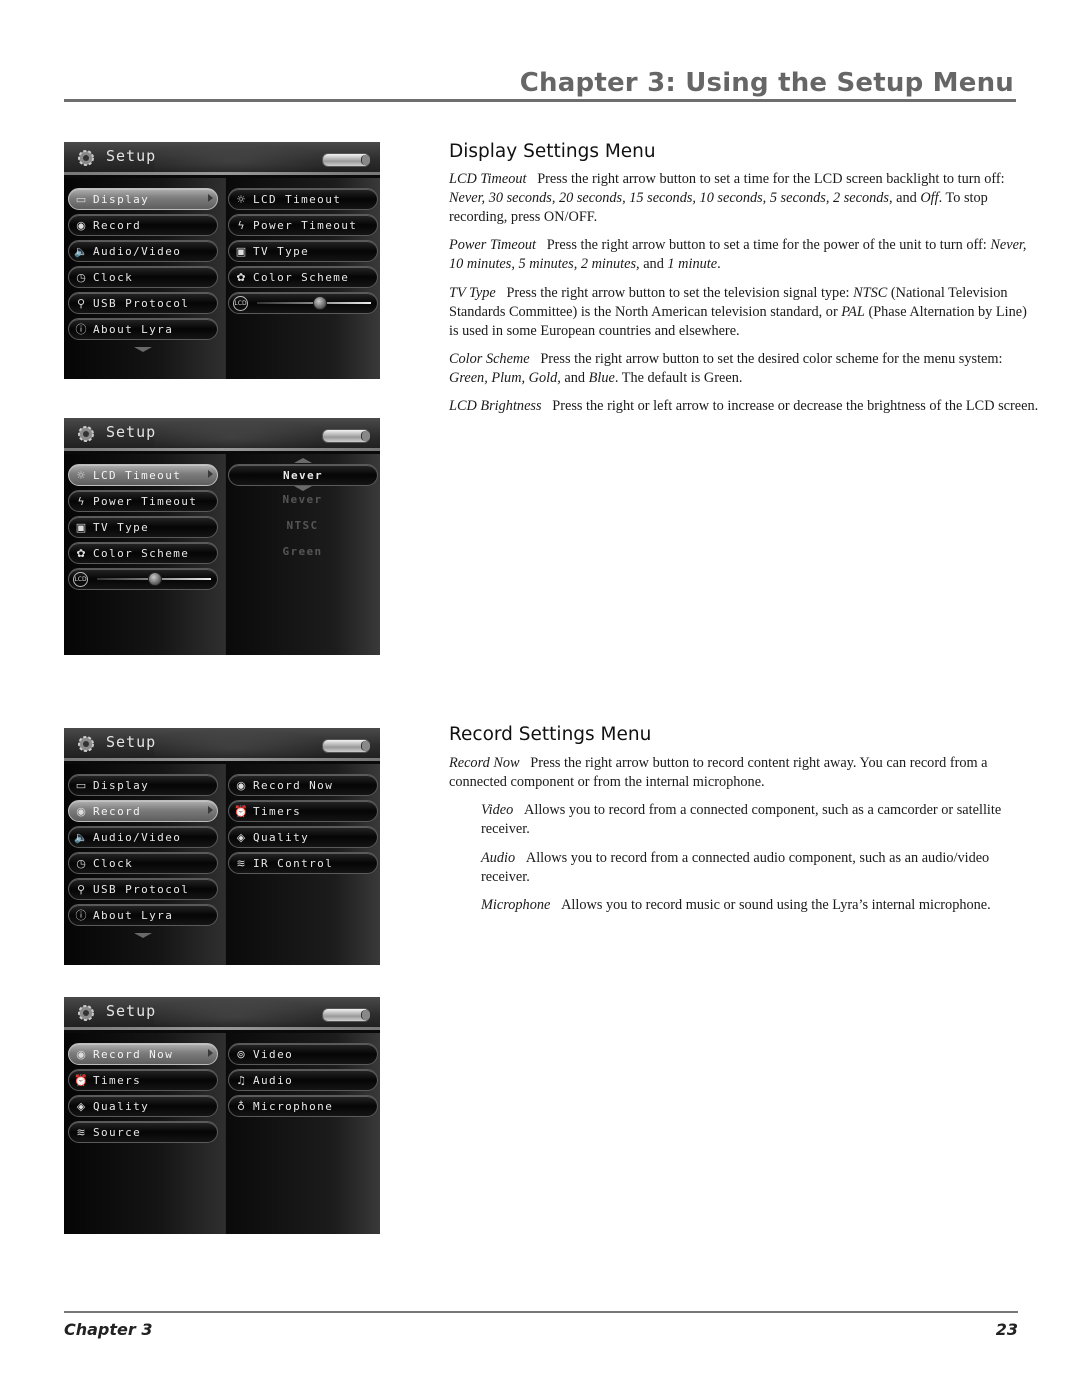 The image size is (1080, 1397). Describe the element at coordinates (222, 1013) in the screenshot. I see `setup-title-bar: Setup` at that location.